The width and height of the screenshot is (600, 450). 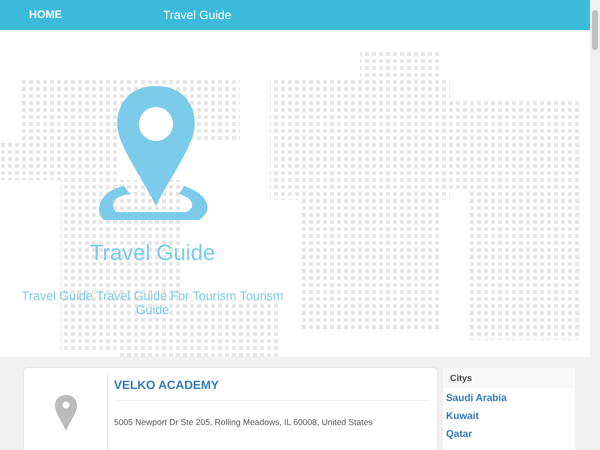 I want to click on sidebar-heading: Citys, so click(x=509, y=378).